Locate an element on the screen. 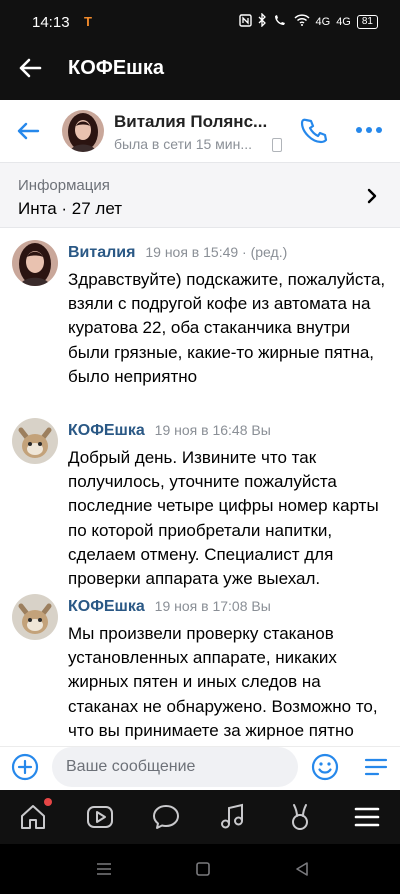 The width and height of the screenshot is (400, 894). signal-1-icon: 4G is located at coordinates (323, 21).